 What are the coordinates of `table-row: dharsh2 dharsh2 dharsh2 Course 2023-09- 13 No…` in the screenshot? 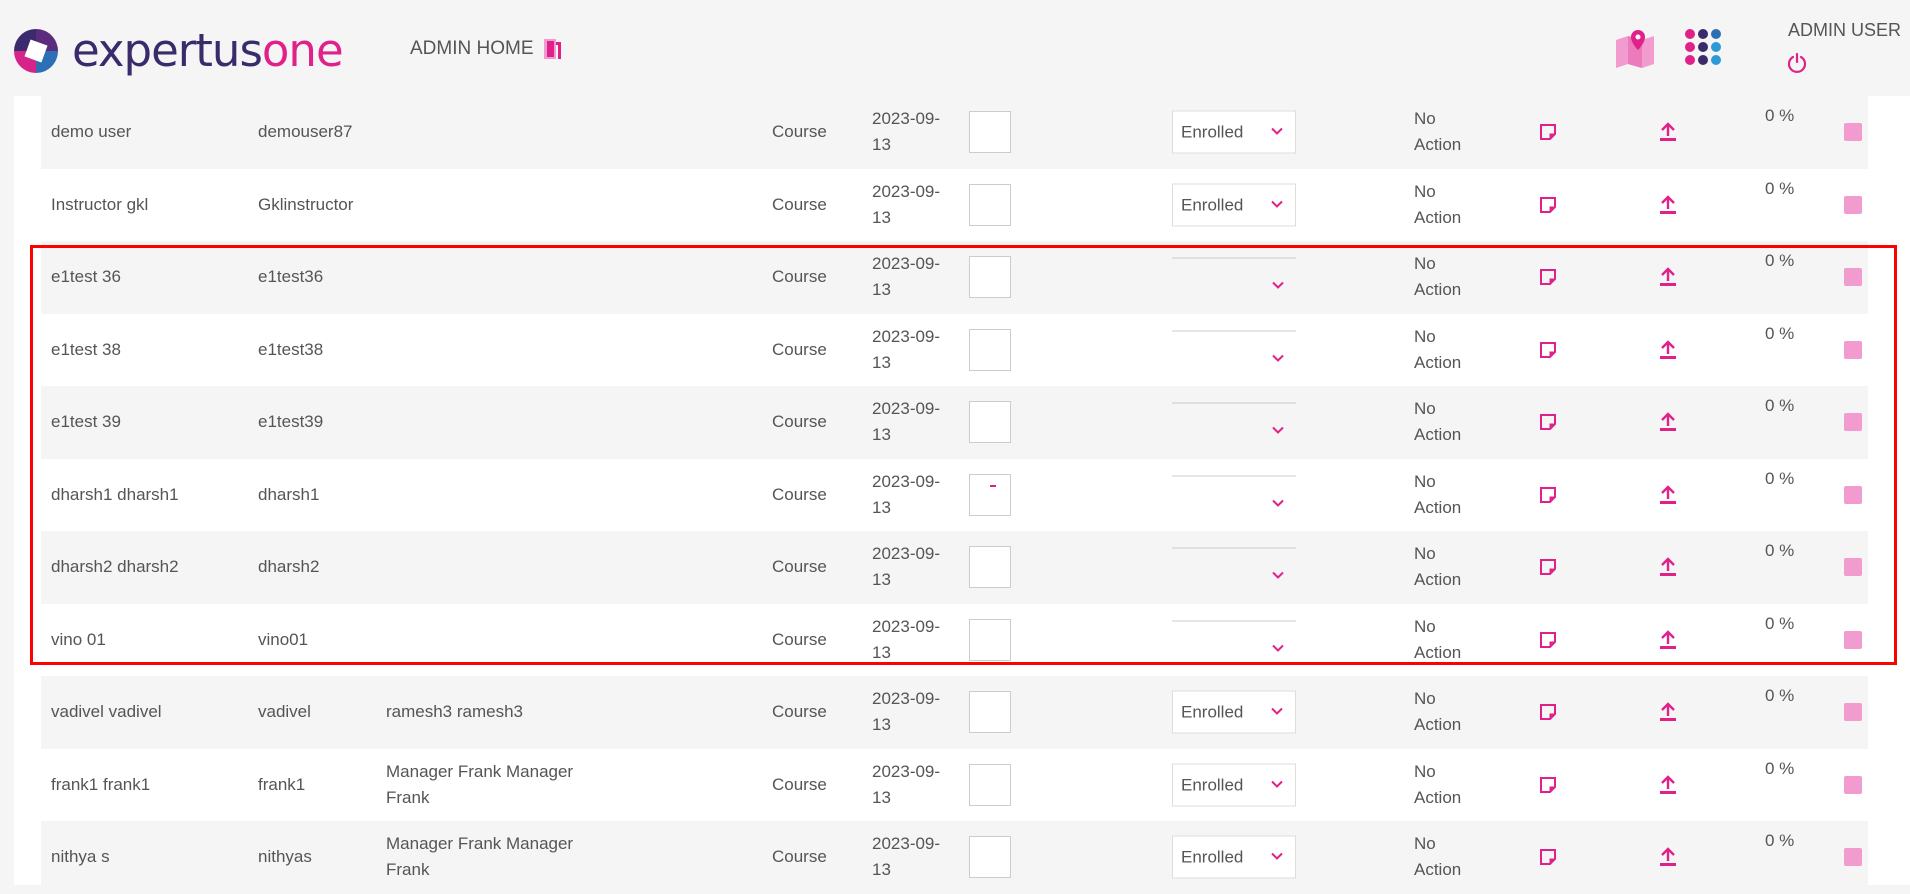 It's located at (954, 567).